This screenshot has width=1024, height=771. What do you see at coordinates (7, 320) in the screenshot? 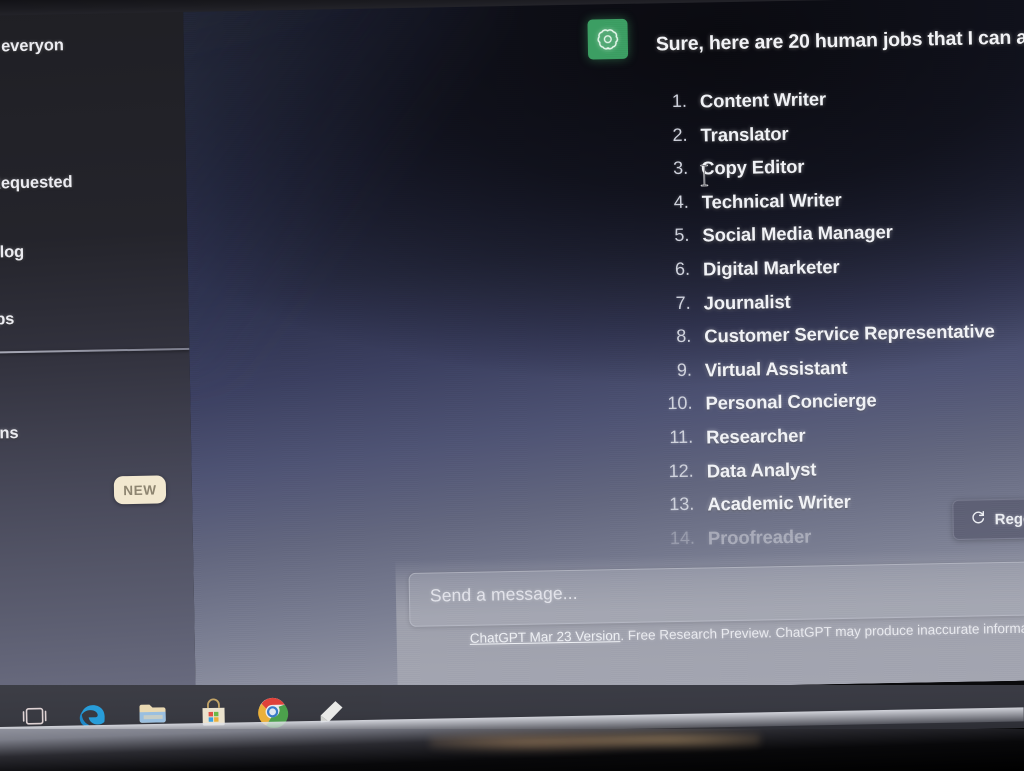
I see `sidebar-history-label: Money Tips` at bounding box center [7, 320].